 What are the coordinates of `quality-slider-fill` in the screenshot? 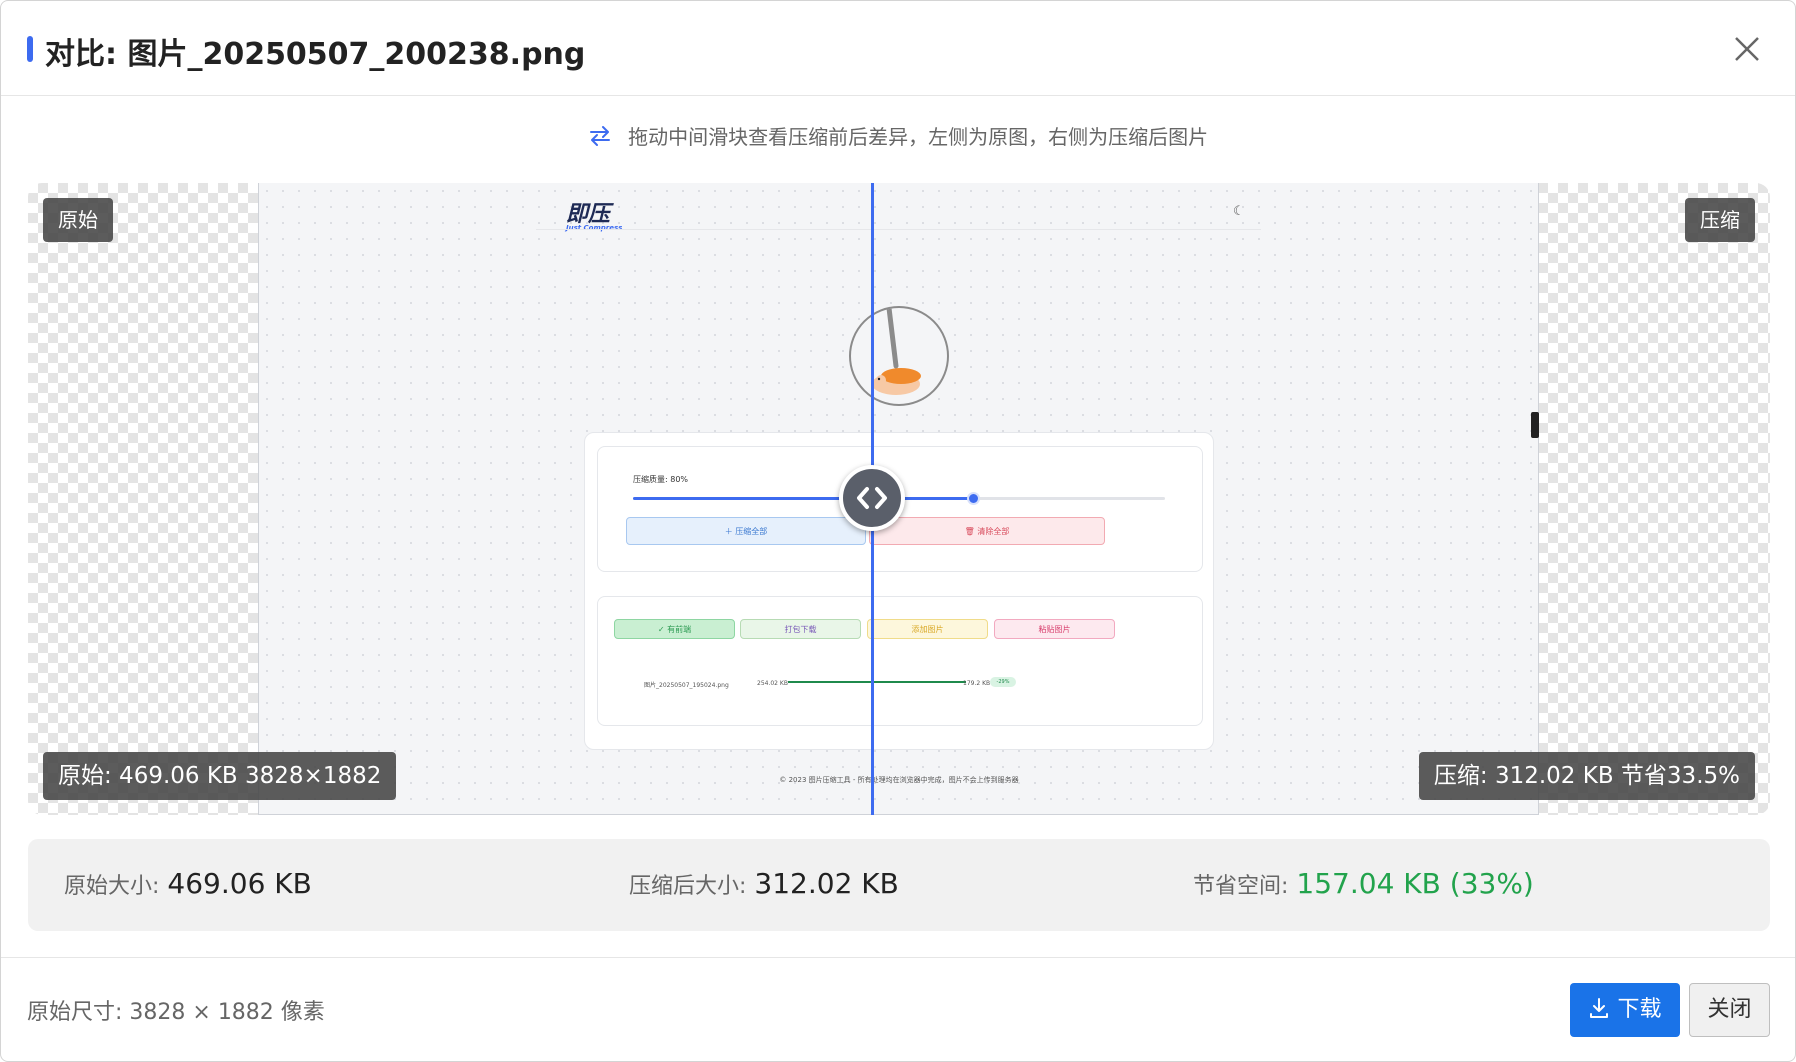 It's located at (803, 498).